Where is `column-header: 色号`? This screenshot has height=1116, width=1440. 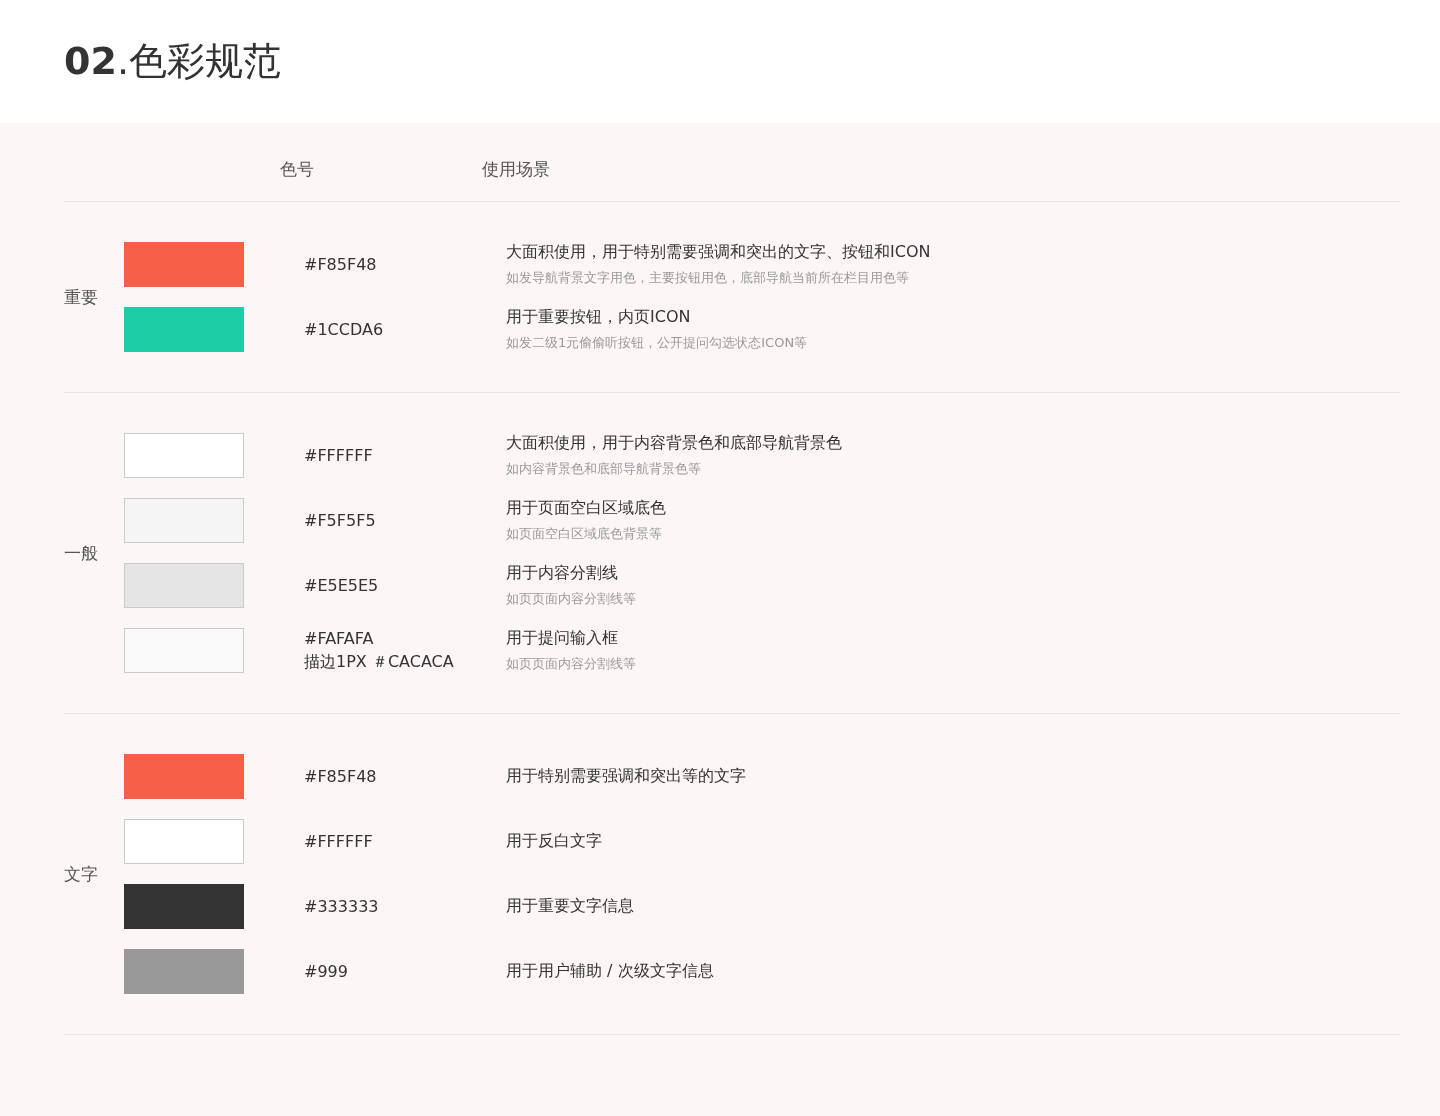 column-header: 色号 is located at coordinates (297, 169).